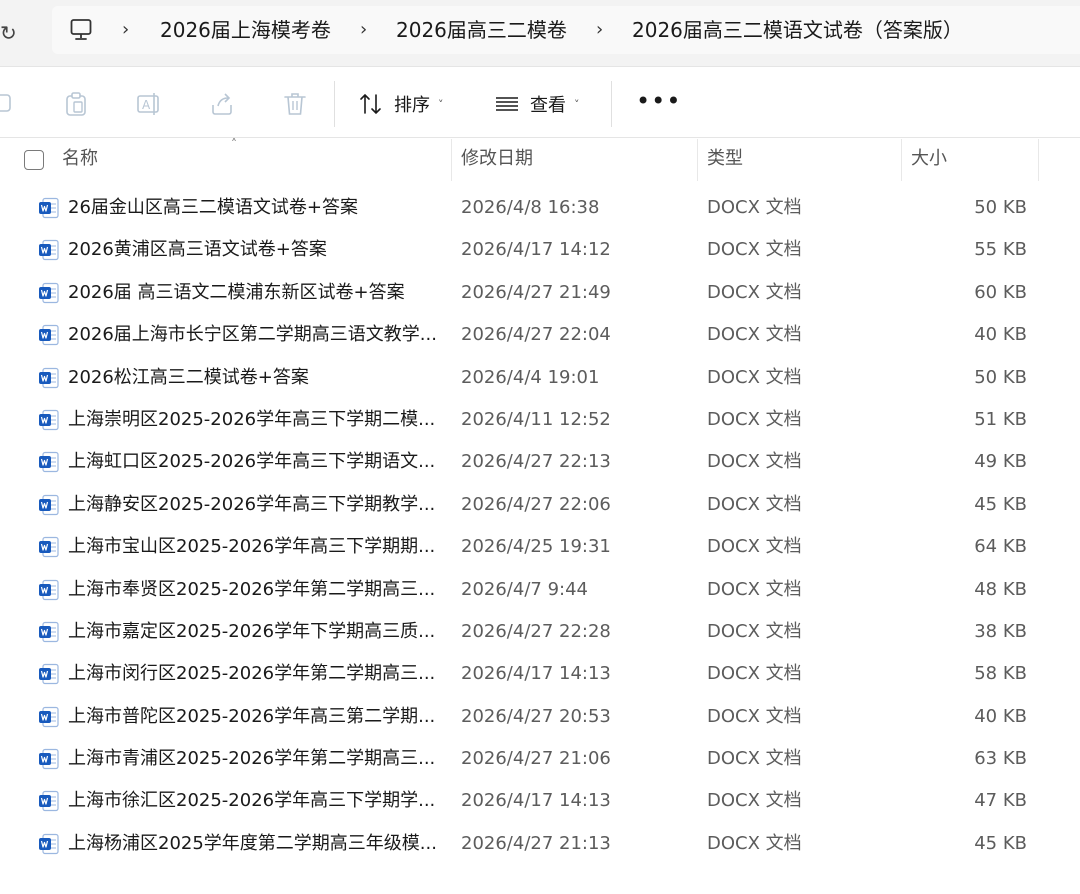 The height and width of the screenshot is (894, 1080). What do you see at coordinates (1000, 589) in the screenshot?
I see `file-size: 48 KB` at bounding box center [1000, 589].